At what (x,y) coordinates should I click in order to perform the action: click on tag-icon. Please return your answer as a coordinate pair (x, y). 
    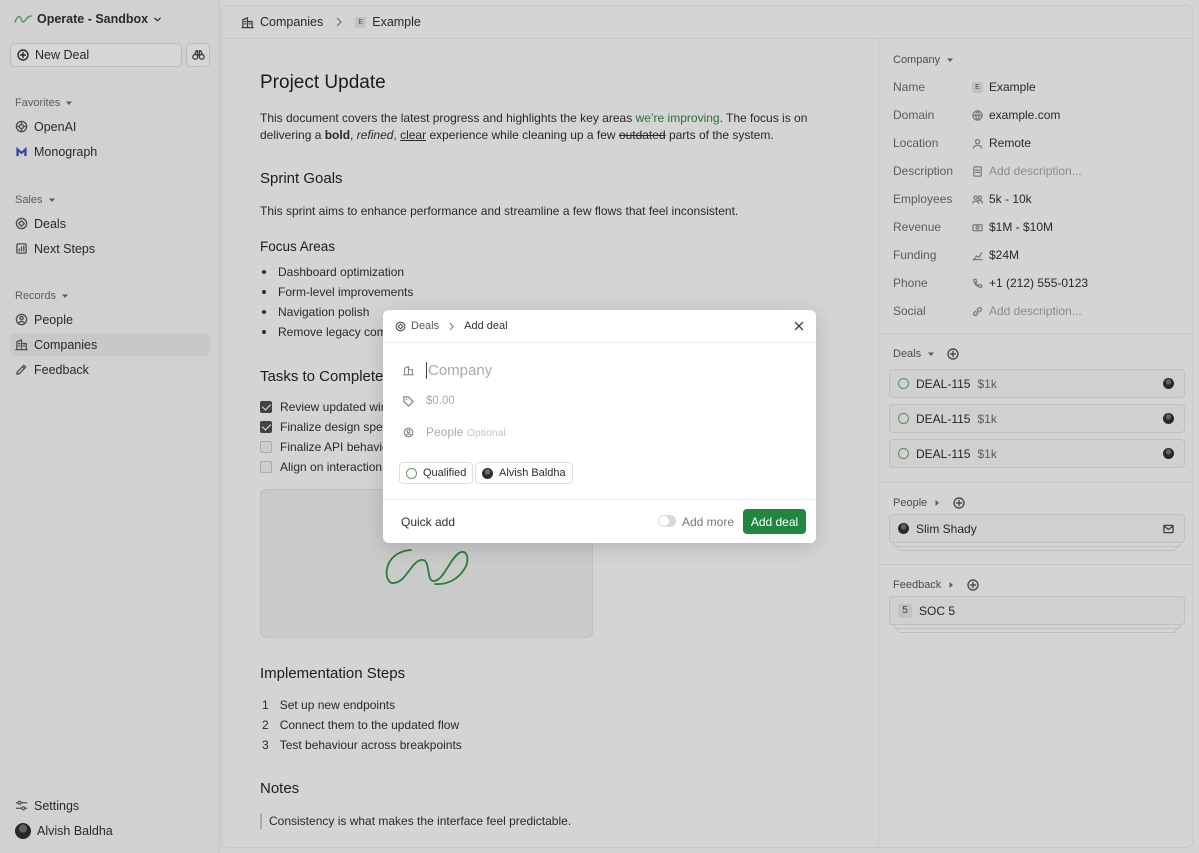
    Looking at the image, I should click on (408, 401).